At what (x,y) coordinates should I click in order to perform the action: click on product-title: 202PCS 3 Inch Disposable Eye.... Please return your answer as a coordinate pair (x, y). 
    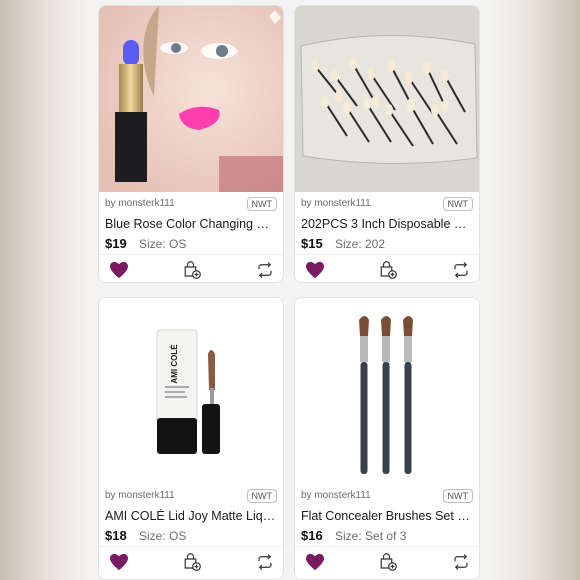
    Looking at the image, I should click on (387, 224).